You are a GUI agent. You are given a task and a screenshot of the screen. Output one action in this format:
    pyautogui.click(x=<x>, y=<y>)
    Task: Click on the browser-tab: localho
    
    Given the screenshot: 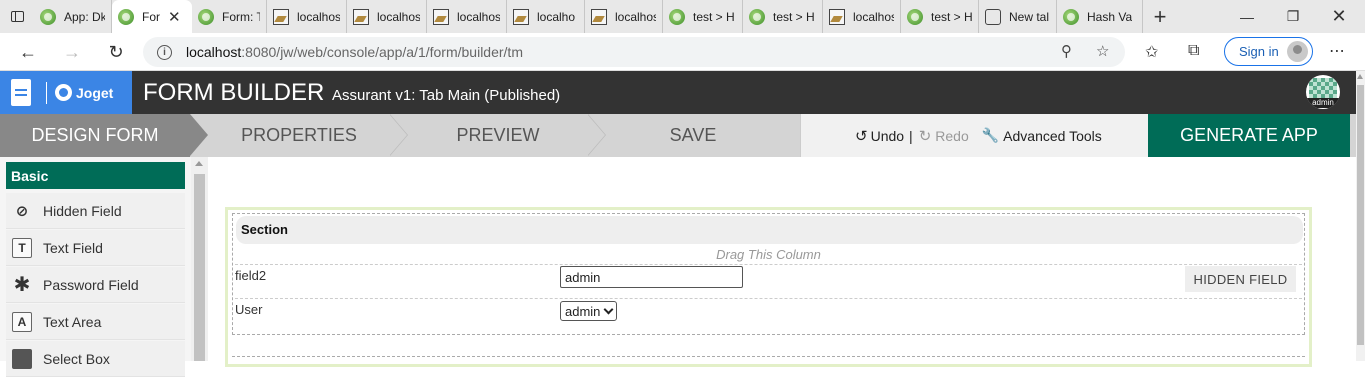 What is the action you would take?
    pyautogui.click(x=546, y=16)
    